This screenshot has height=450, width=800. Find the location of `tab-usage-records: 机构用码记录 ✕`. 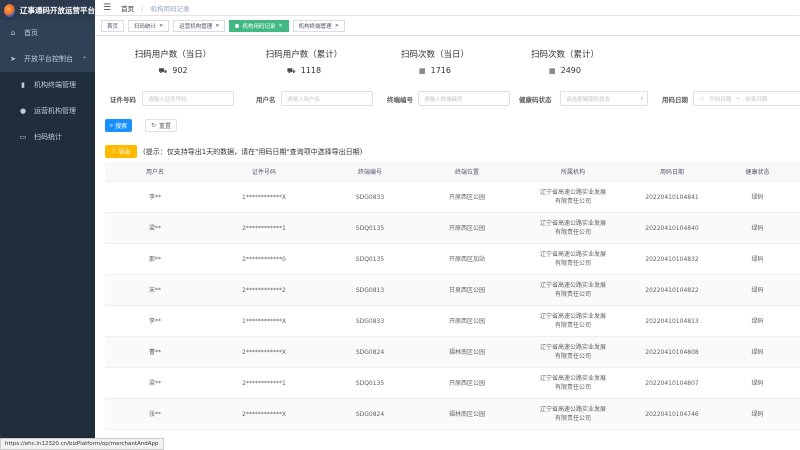

tab-usage-records: 机构用码记录 ✕ is located at coordinates (259, 25).